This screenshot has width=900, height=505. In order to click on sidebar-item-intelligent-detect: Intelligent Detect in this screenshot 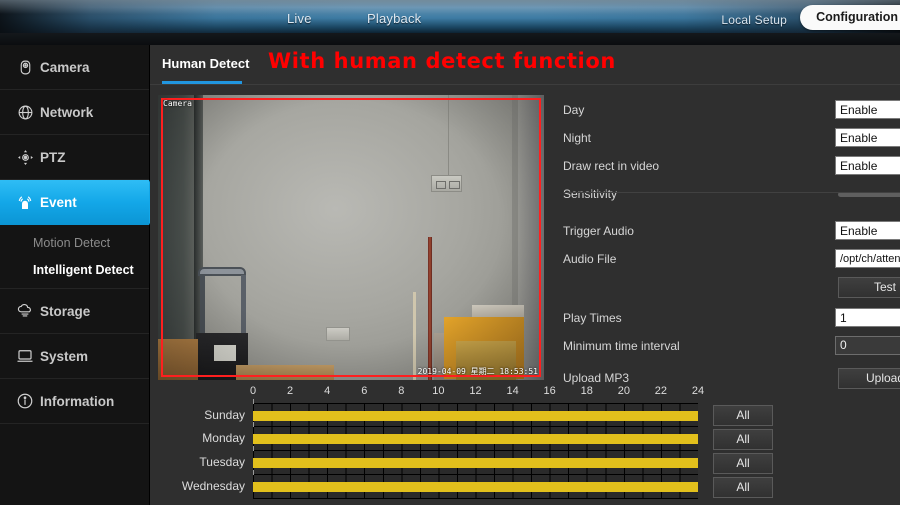, I will do `click(74, 269)`.